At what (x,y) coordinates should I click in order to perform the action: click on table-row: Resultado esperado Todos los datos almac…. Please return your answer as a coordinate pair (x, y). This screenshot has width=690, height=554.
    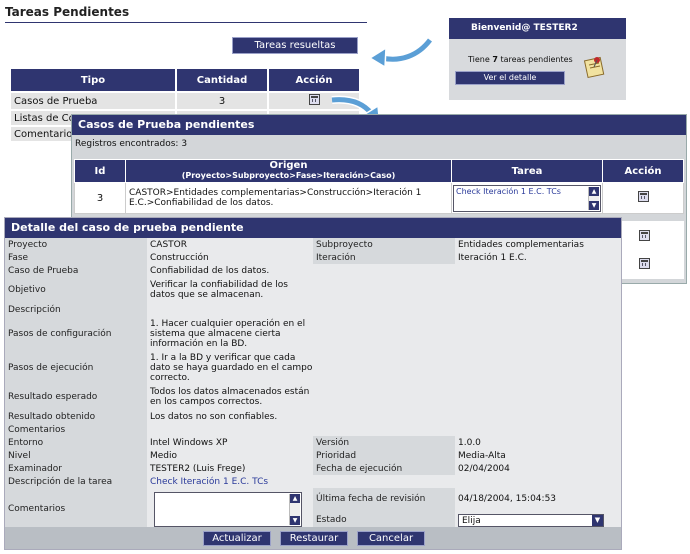
    Looking at the image, I should click on (313, 397).